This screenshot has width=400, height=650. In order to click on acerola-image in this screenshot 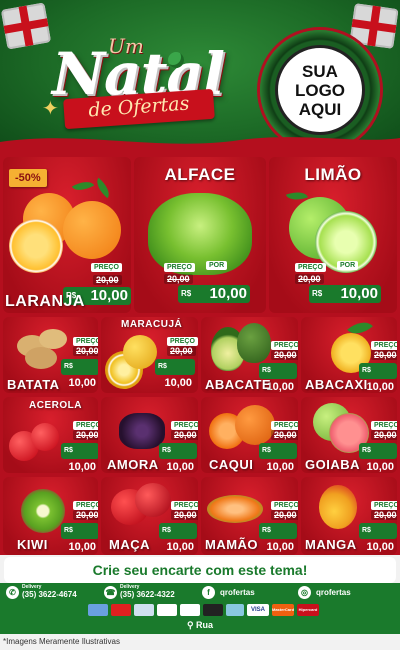, I will do `click(45, 437)`.